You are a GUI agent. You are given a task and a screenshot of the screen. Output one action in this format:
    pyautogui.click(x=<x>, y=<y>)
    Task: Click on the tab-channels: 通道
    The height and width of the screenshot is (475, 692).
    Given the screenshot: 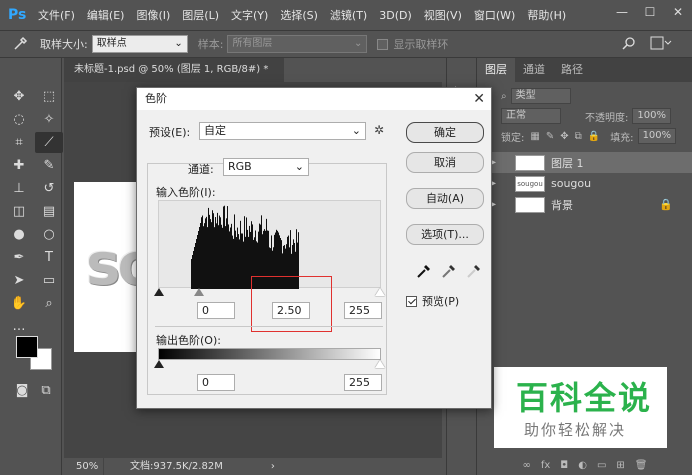 What is the action you would take?
    pyautogui.click(x=534, y=70)
    